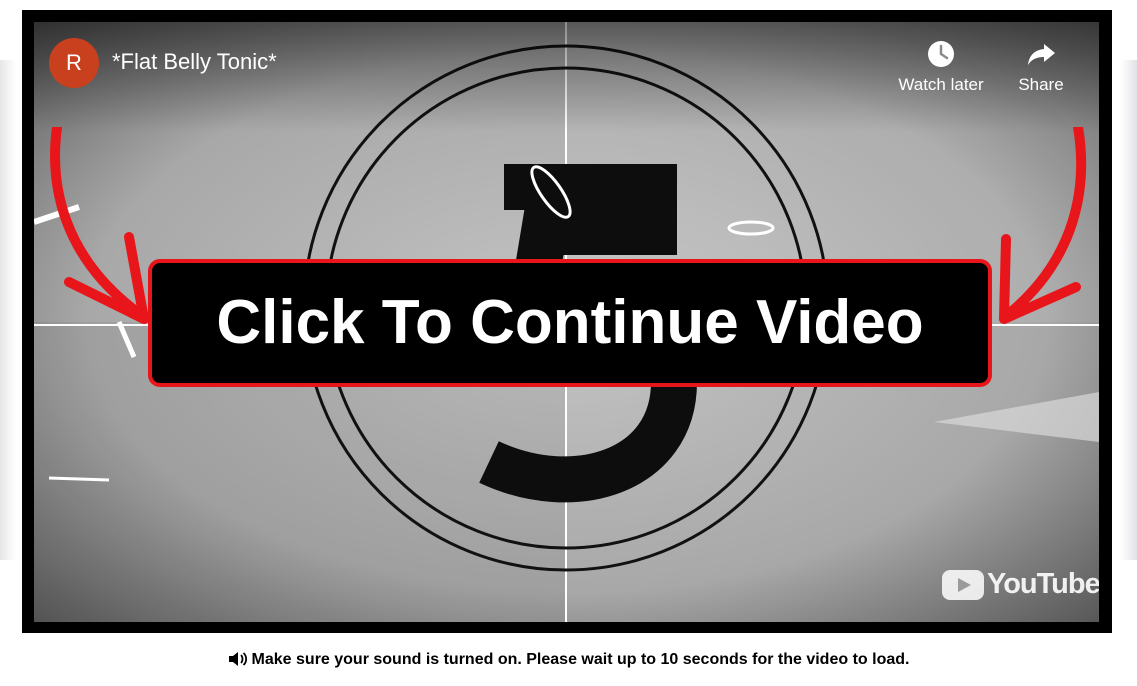 This screenshot has height=686, width=1137. I want to click on youtube-play-icon, so click(963, 585).